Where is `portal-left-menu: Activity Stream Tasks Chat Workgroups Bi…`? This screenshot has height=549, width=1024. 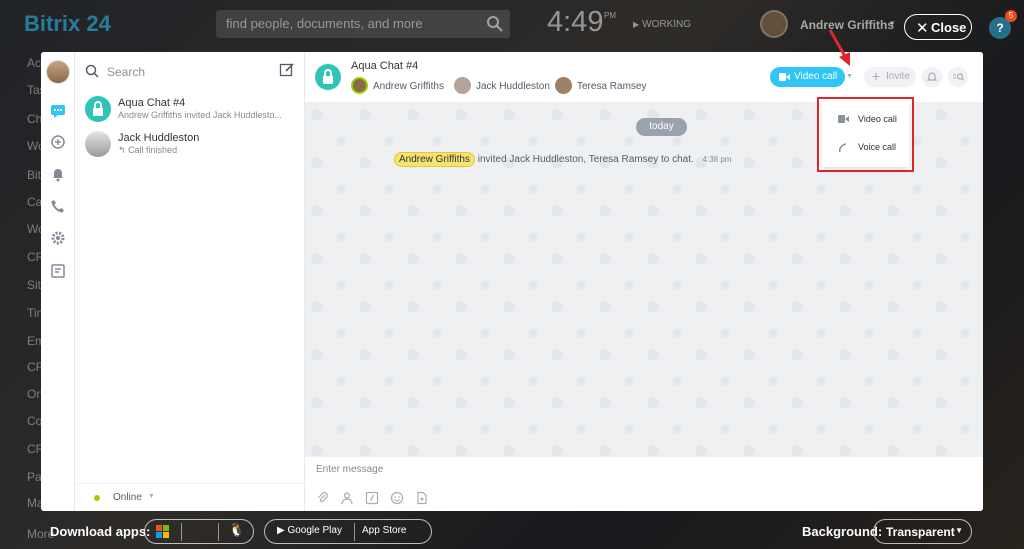 portal-left-menu: Activity Stream Tasks Chat Workgroups Bi… is located at coordinates (21, 285).